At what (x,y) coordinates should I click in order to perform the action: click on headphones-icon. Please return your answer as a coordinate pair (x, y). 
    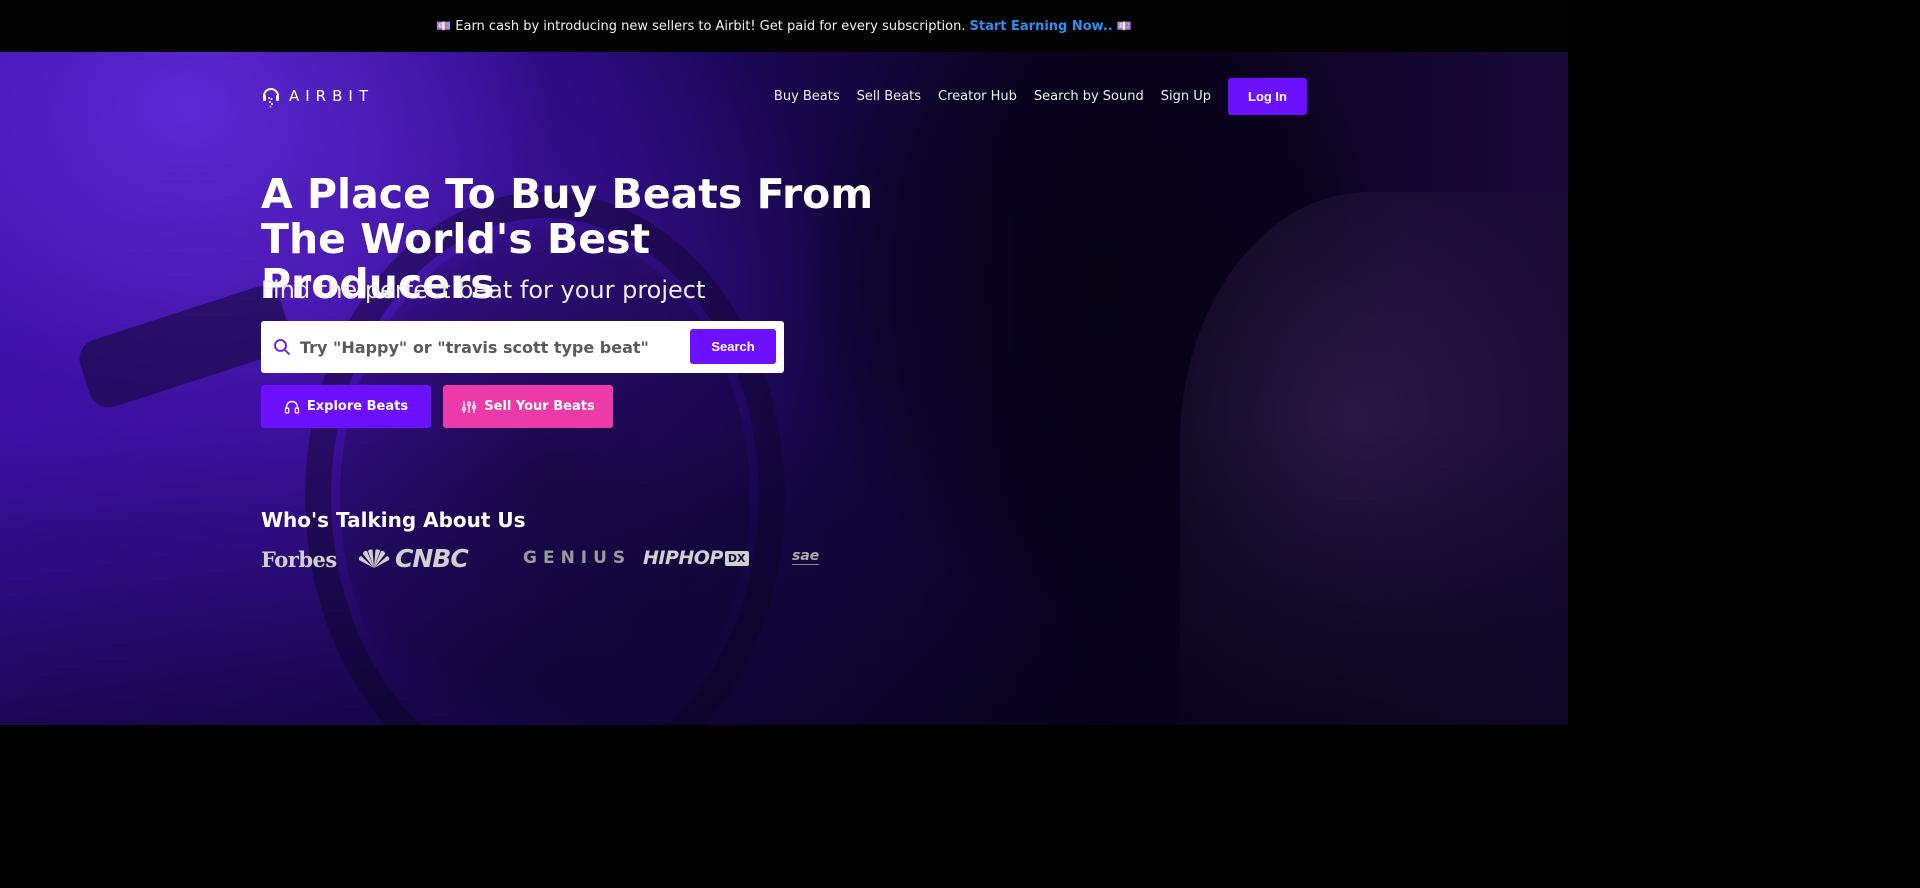
    Looking at the image, I should click on (292, 407).